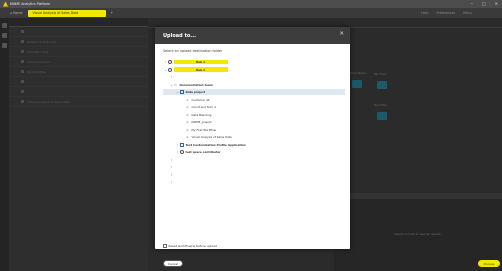 This screenshot has width=502, height=271. I want to click on tree-item: ⋖ My First Workflow, so click(254, 130).